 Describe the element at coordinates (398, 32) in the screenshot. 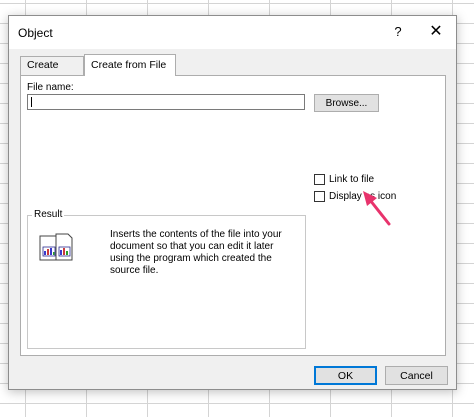

I see `help-icon: ?` at that location.